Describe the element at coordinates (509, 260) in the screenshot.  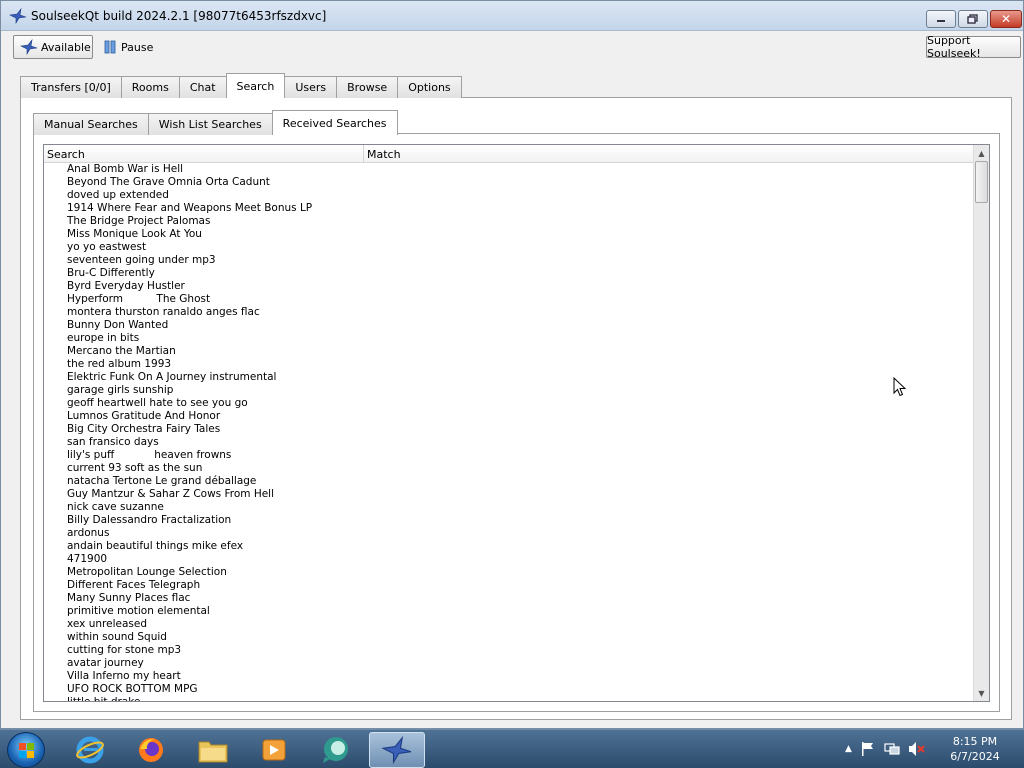
I see `list-item: seventeen going under mp3` at that location.